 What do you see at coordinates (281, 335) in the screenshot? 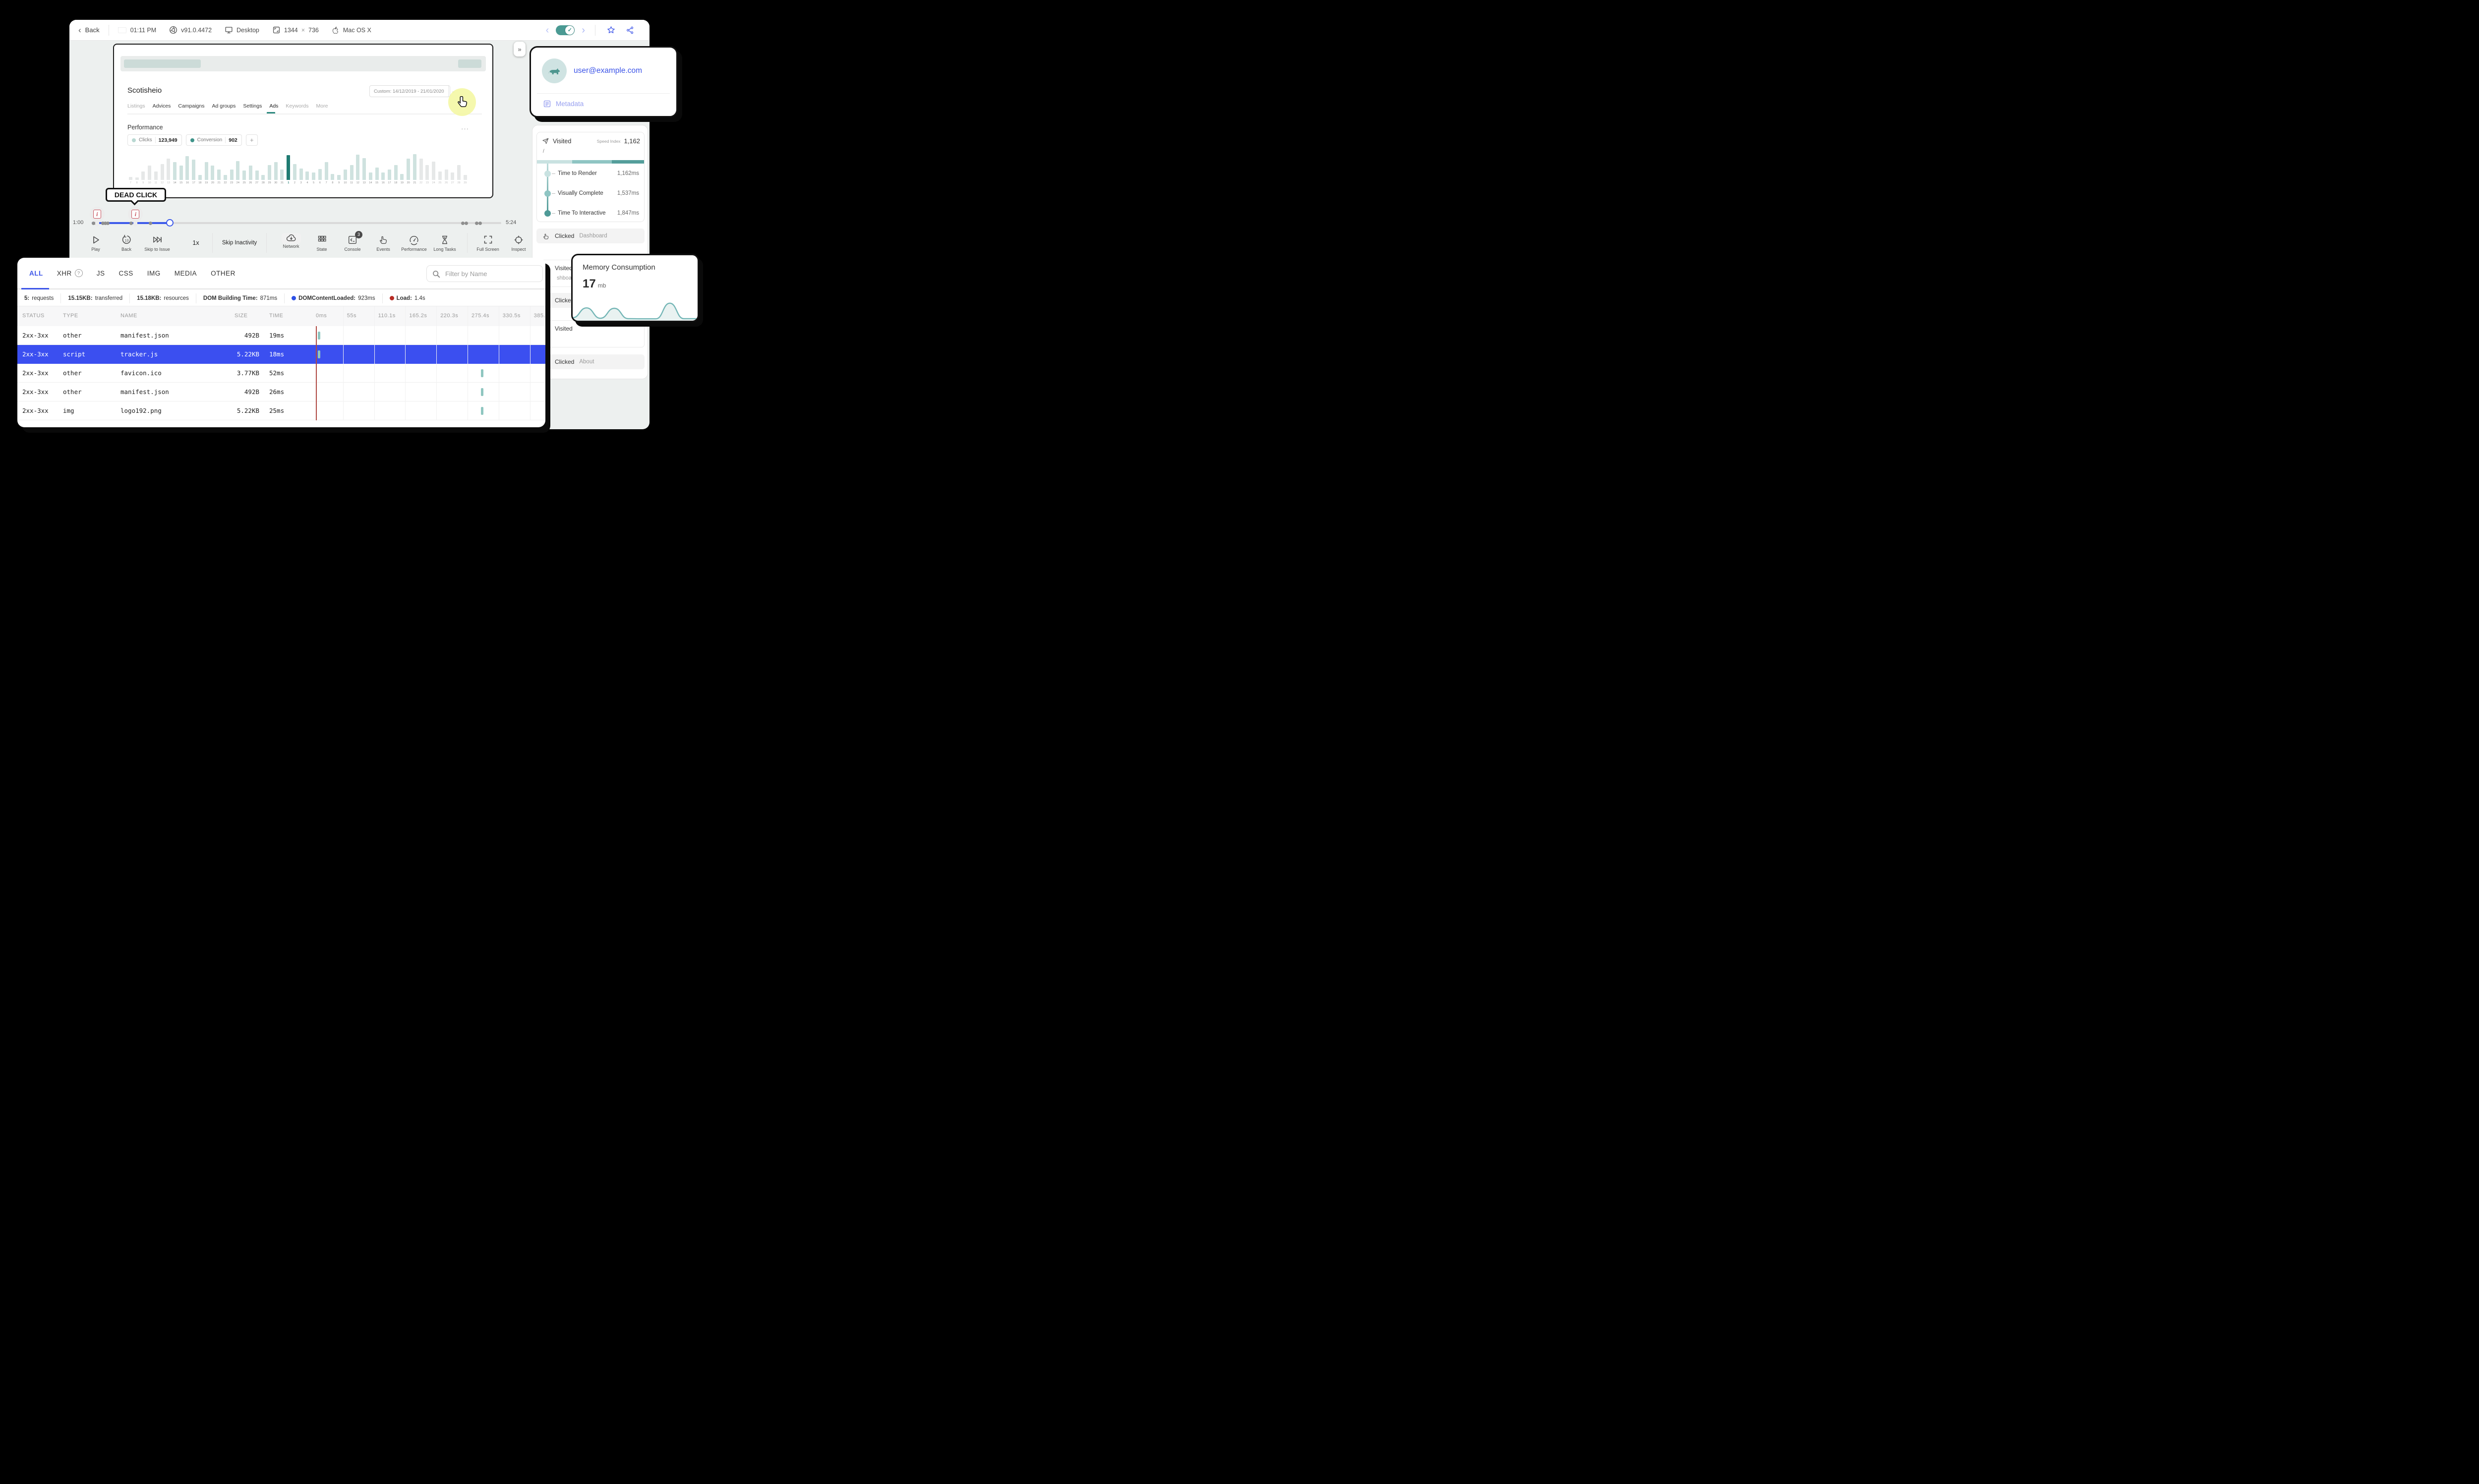
I see `network-request-row: 2xx-3xx other manifest.json 492B 19ms` at bounding box center [281, 335].